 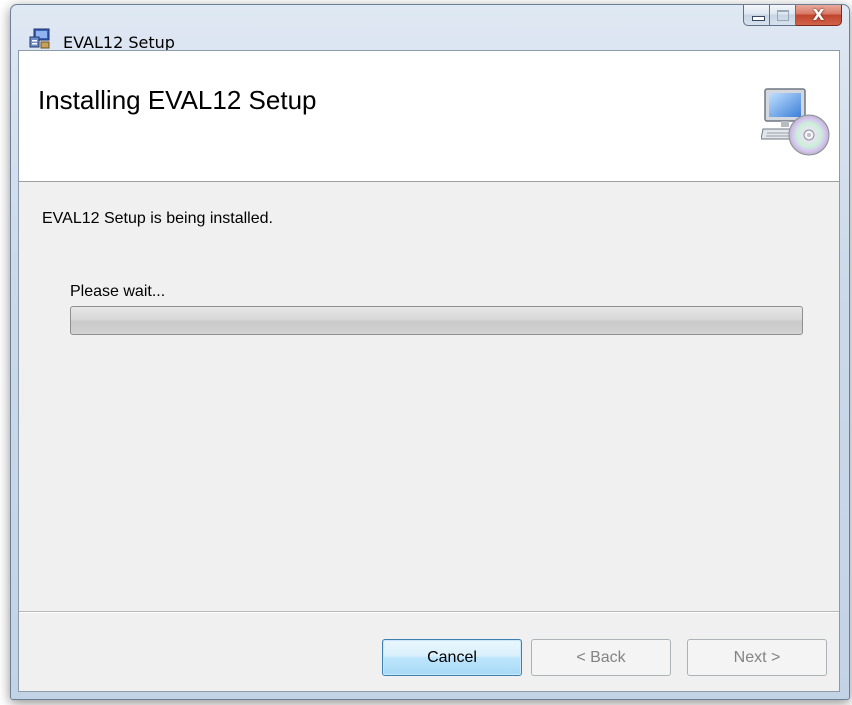 What do you see at coordinates (177, 100) in the screenshot?
I see `banner-title: Installing EVAL12 Setup` at bounding box center [177, 100].